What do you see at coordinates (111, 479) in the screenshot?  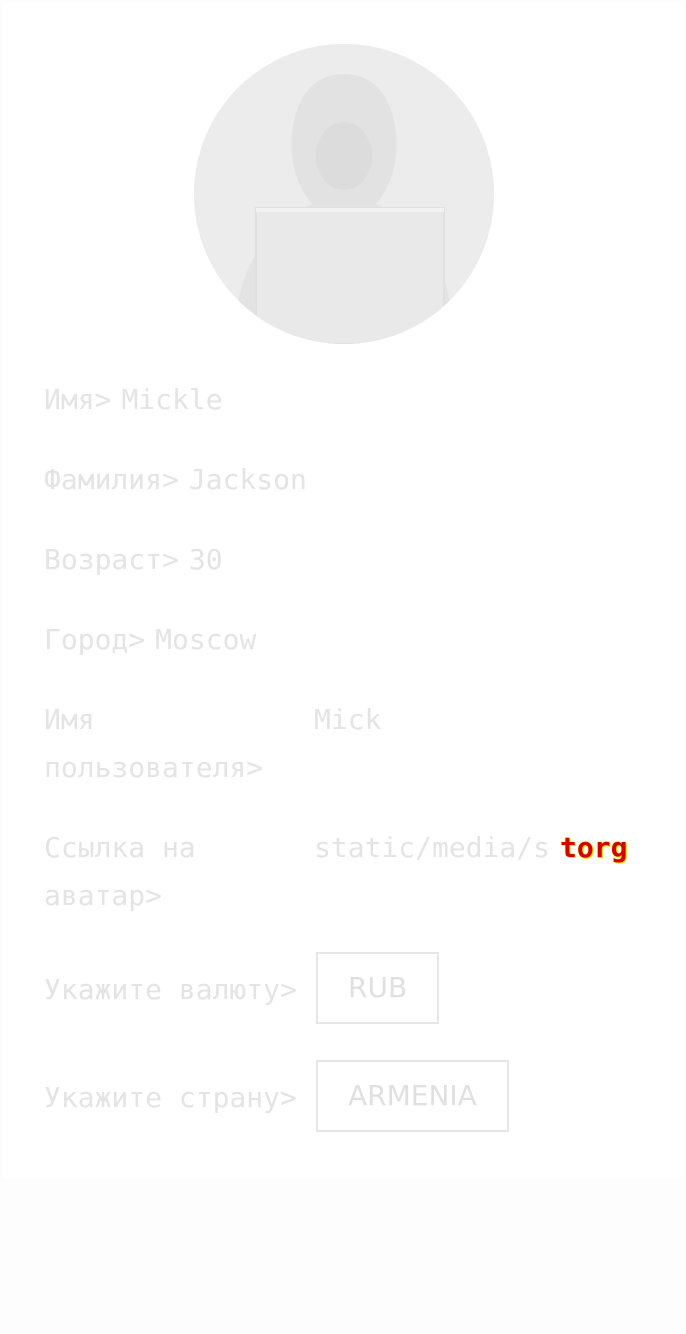 I see `last-name-label: Фамилия>` at bounding box center [111, 479].